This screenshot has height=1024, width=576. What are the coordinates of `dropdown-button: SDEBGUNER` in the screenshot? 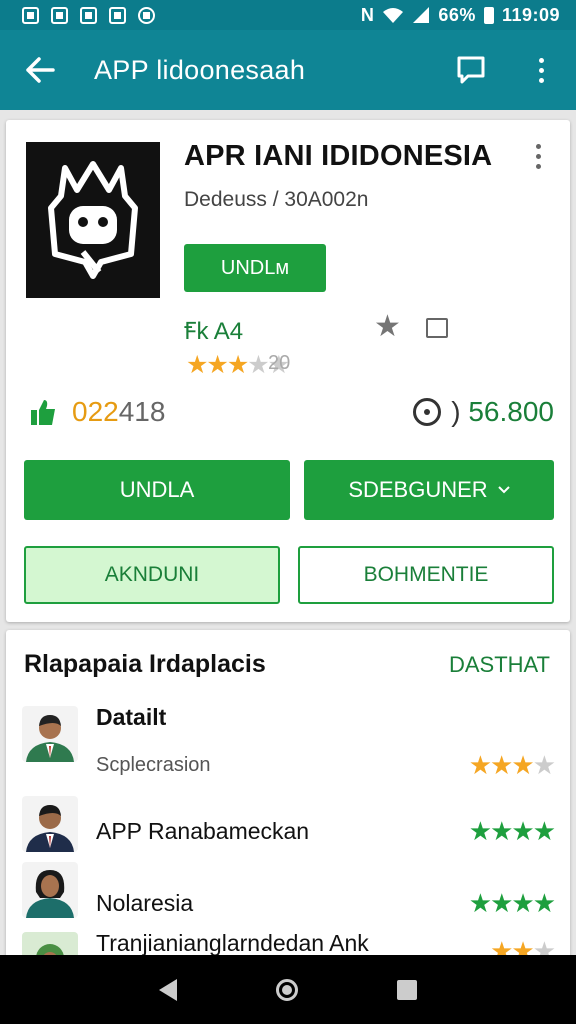 It's located at (429, 490).